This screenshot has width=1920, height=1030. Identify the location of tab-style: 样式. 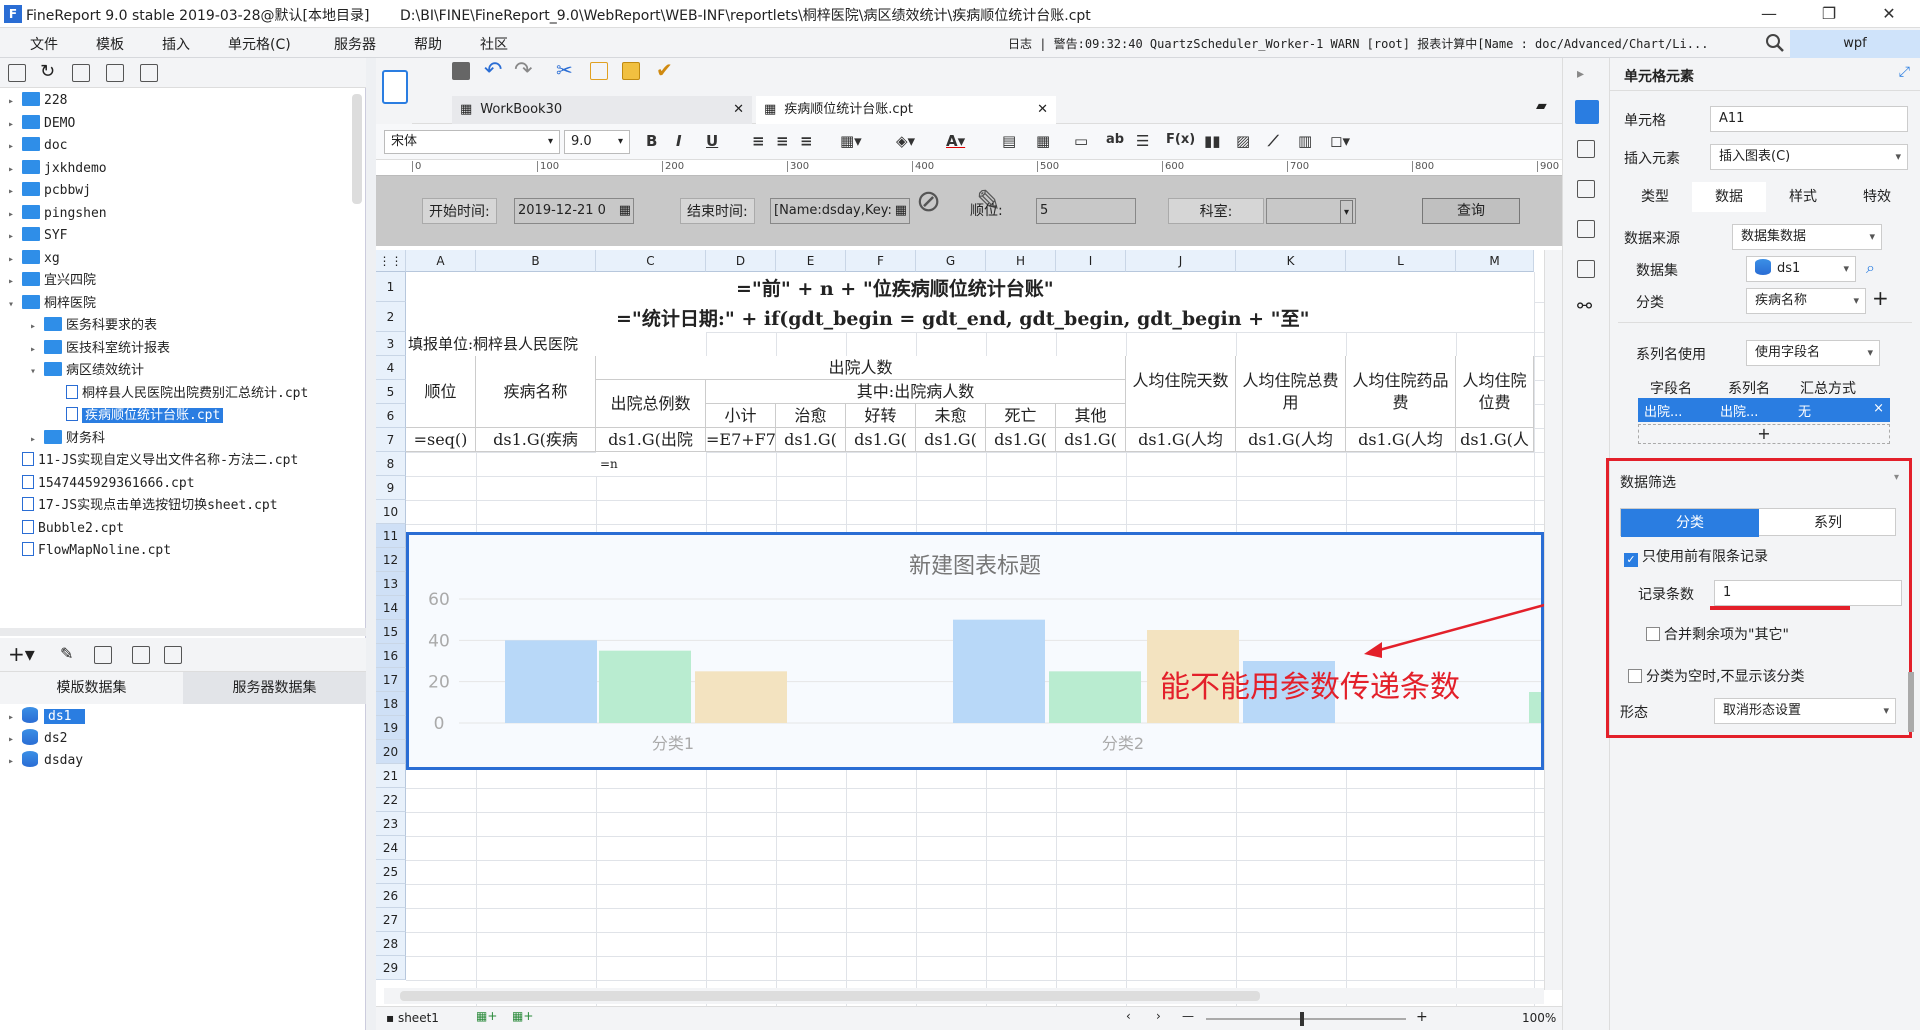
(1803, 197).